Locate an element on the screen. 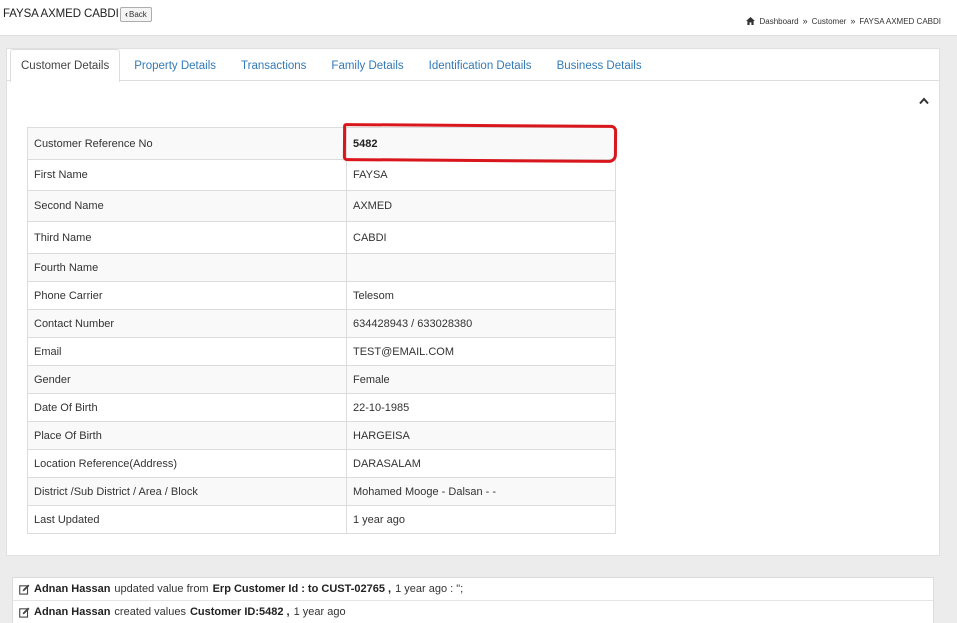 Image resolution: width=957 pixels, height=623 pixels. table-row: Place Of Birth HARGEISA is located at coordinates (321, 435).